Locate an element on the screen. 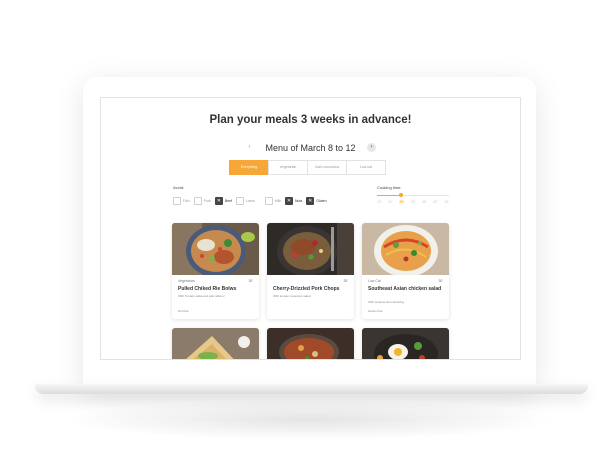 The width and height of the screenshot is (612, 458). avoid-beef-checkbox: ✕ Beef is located at coordinates (223, 201).